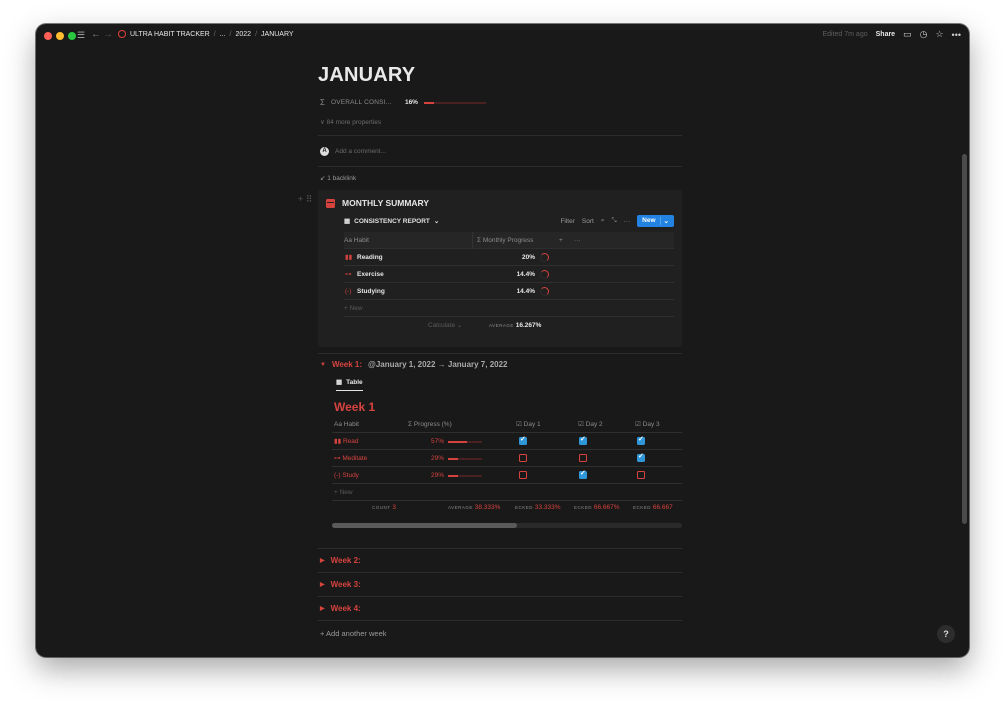 This screenshot has width=1005, height=704. What do you see at coordinates (939, 34) in the screenshot?
I see `favorite-star-icon: ☆` at bounding box center [939, 34].